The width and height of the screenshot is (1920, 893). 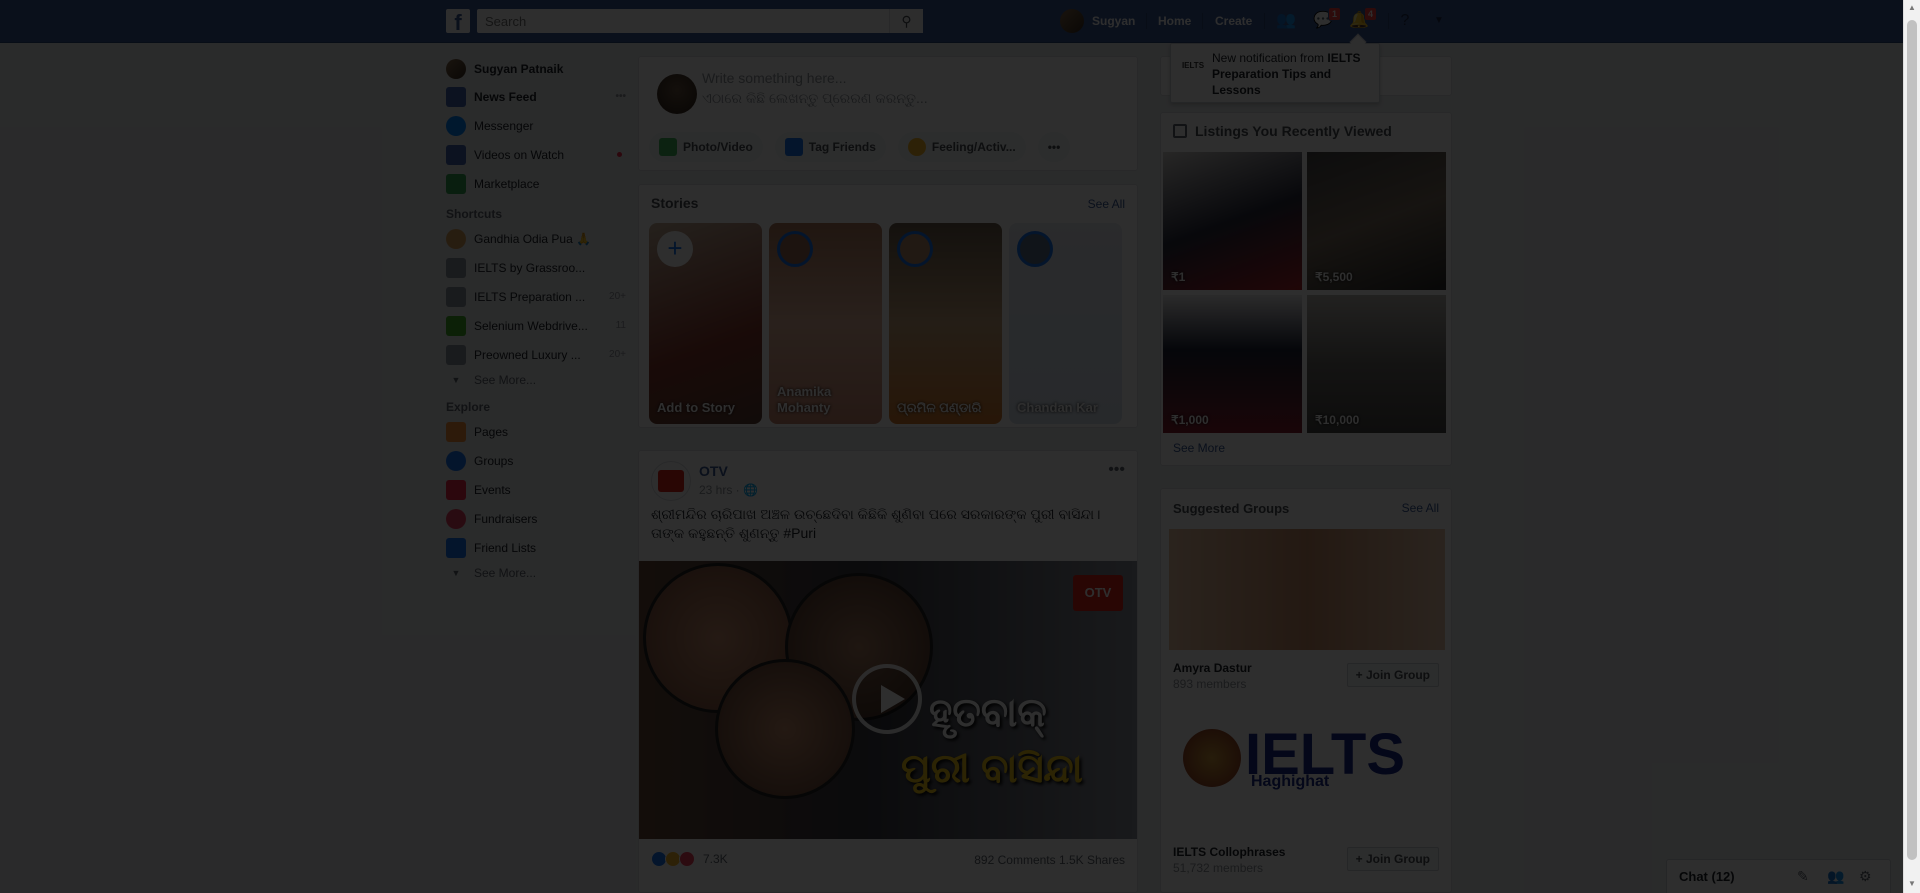 What do you see at coordinates (1212, 668) in the screenshot?
I see `group-name: Amyra Dastur` at bounding box center [1212, 668].